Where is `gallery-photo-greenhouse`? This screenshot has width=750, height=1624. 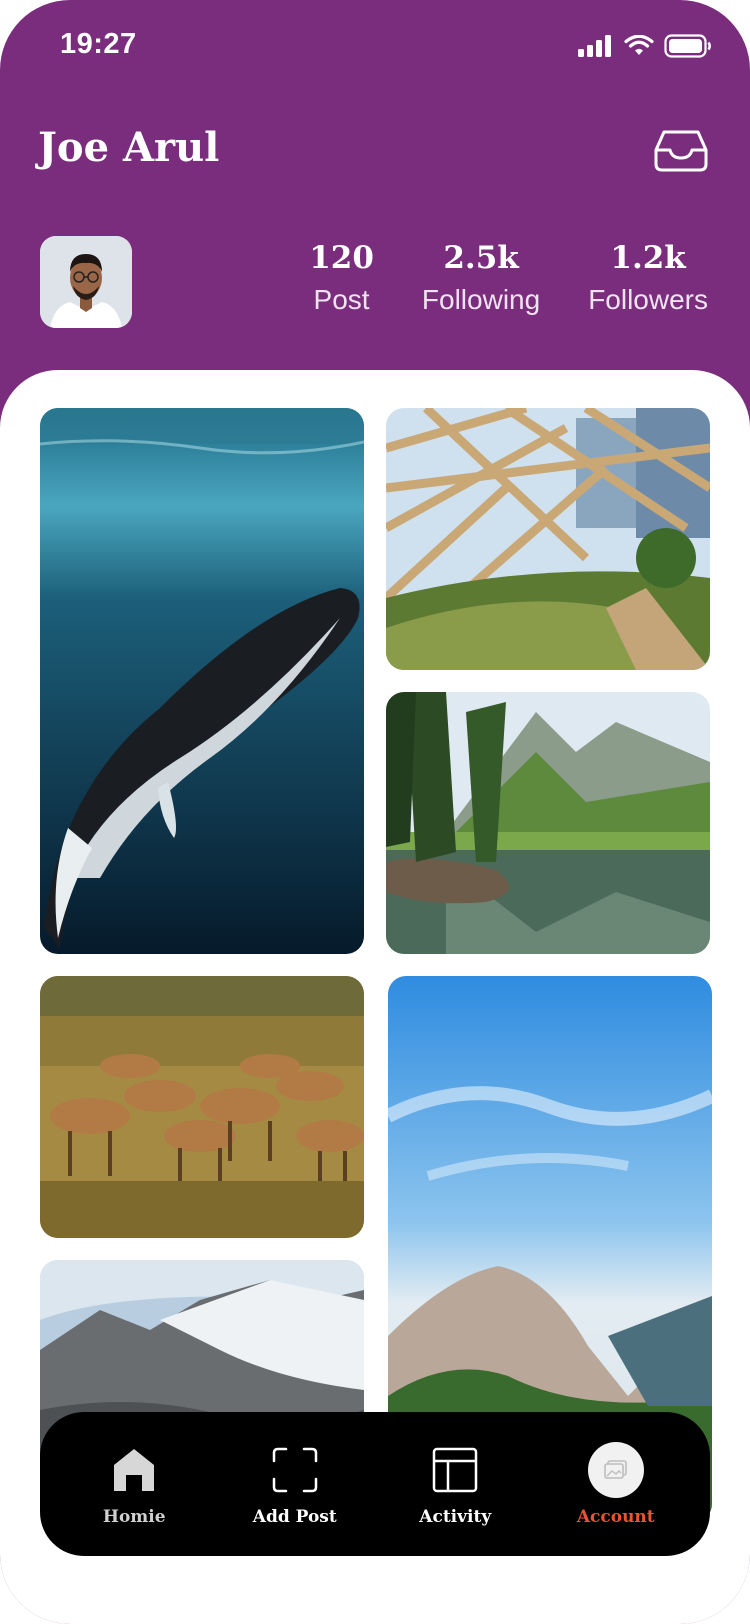
gallery-photo-greenhouse is located at coordinates (548, 539).